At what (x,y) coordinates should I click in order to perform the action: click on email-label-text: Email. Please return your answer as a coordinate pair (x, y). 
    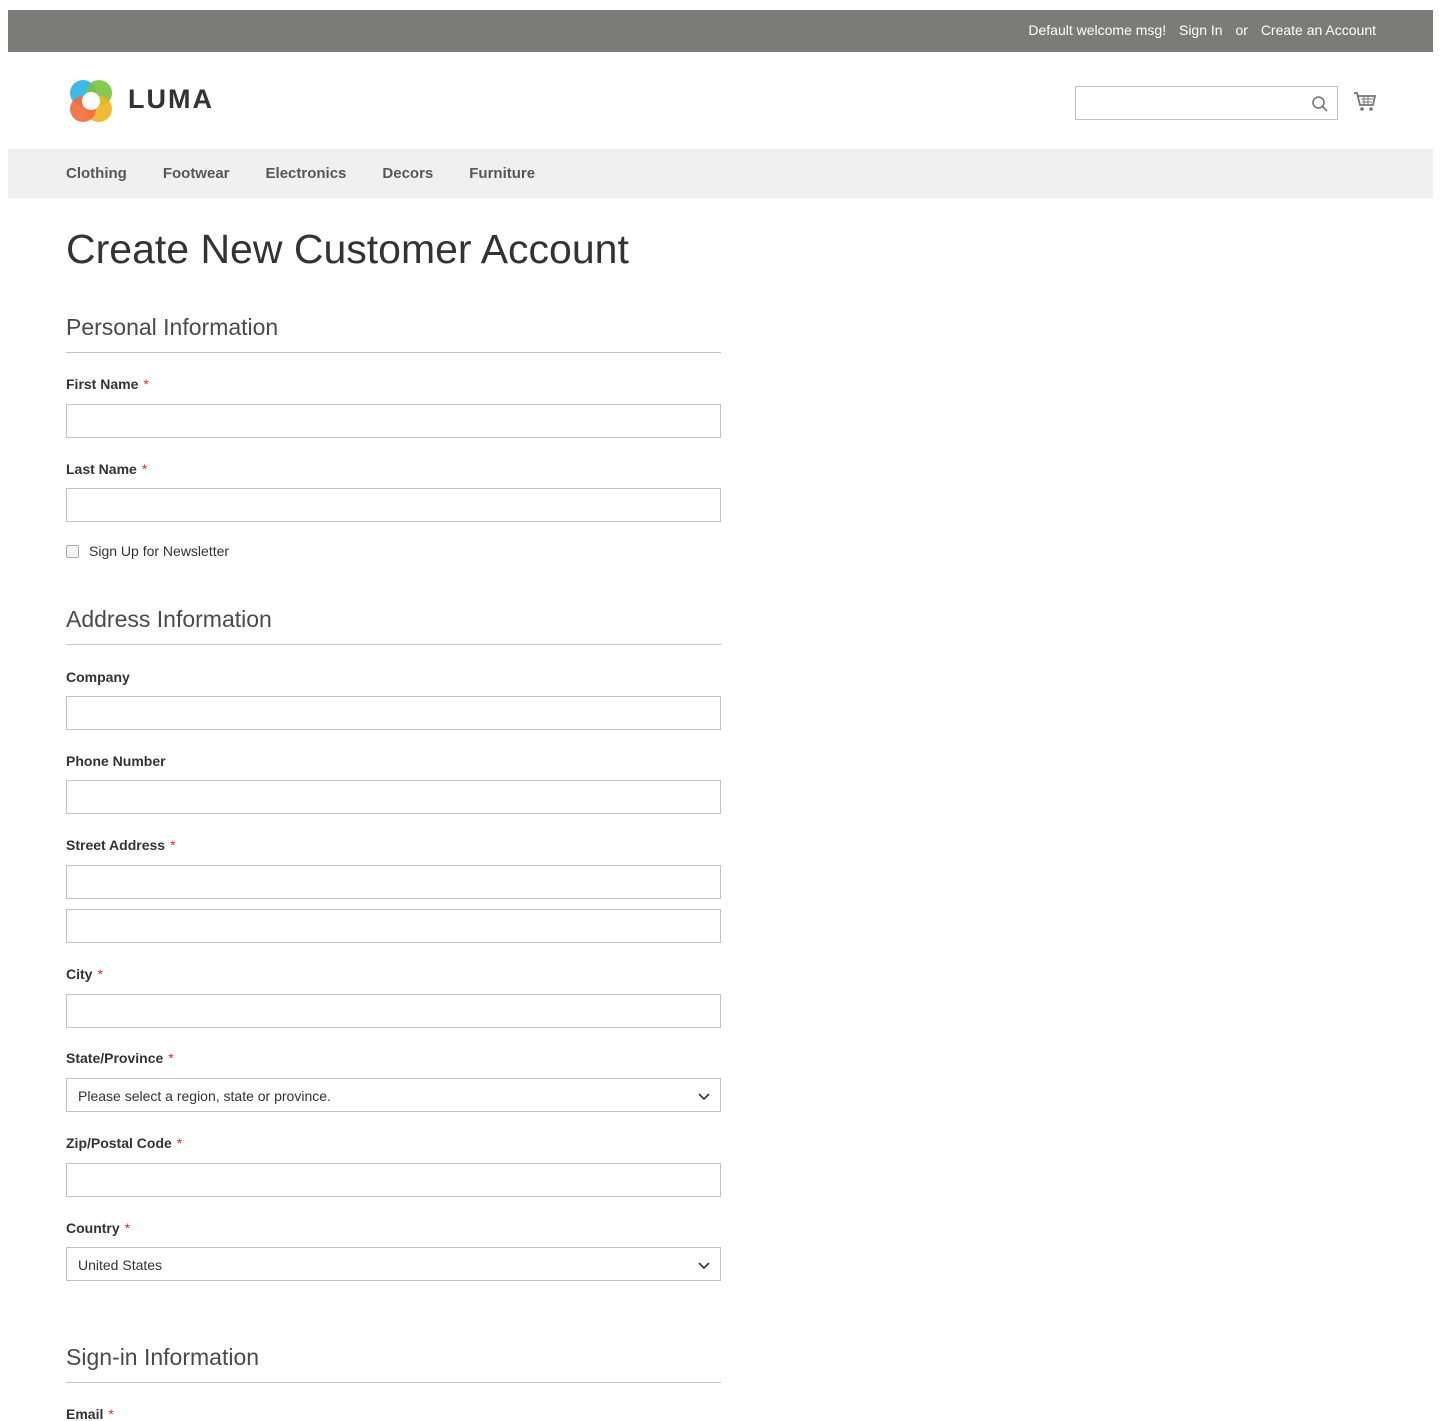
    Looking at the image, I should click on (85, 1413).